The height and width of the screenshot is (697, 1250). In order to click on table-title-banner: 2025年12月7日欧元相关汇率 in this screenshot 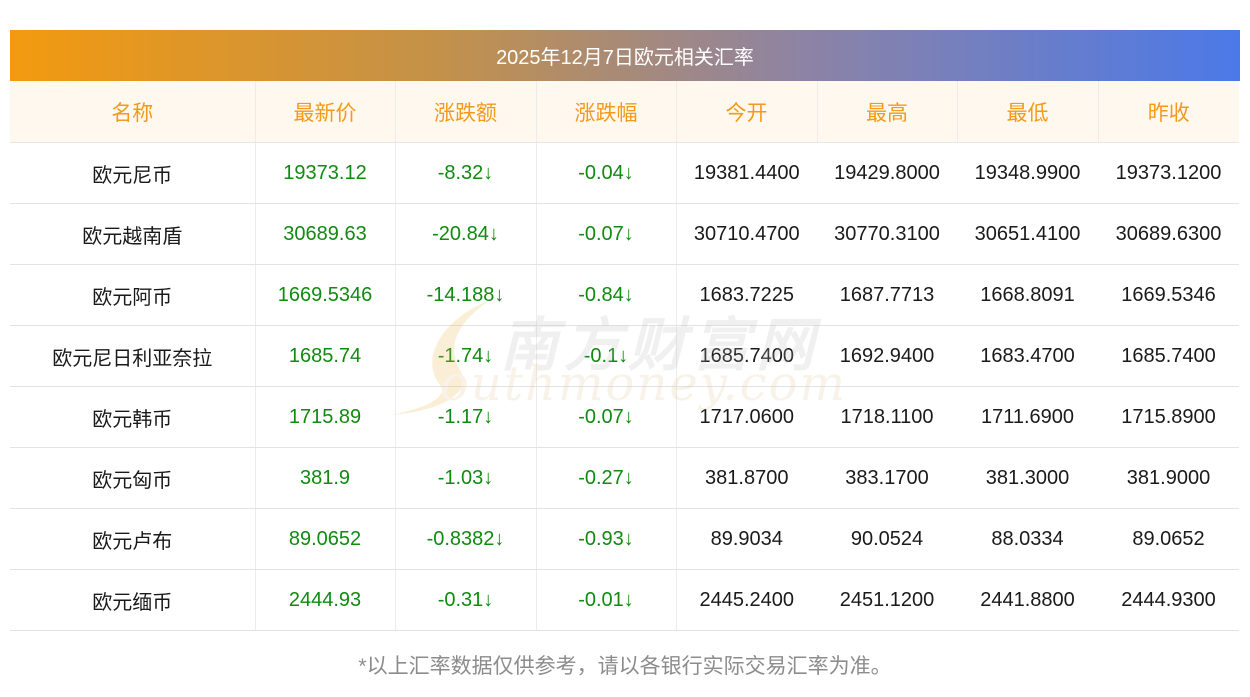, I will do `click(625, 55)`.